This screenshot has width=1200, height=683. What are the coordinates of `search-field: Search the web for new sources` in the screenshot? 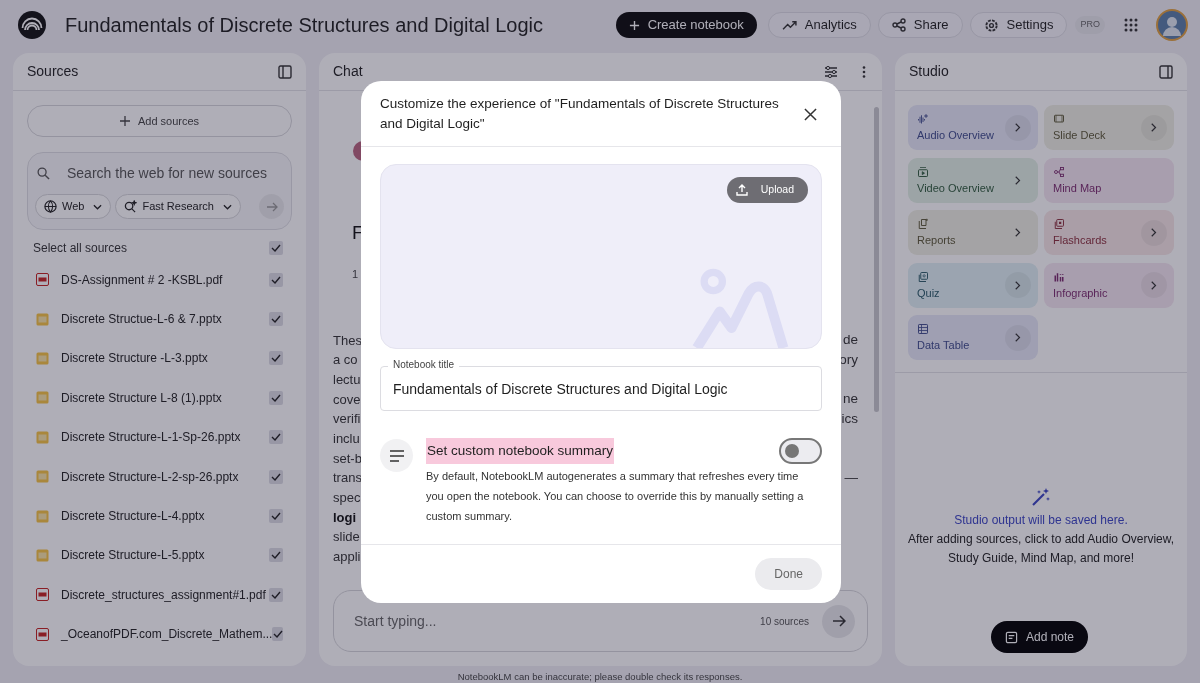 It's located at (172, 173).